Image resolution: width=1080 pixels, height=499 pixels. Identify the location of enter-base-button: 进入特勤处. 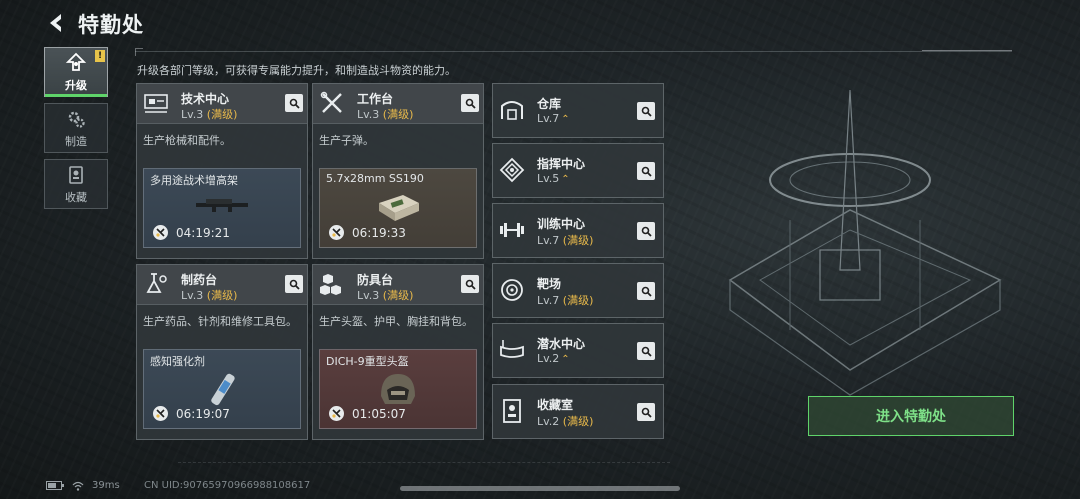
(911, 416).